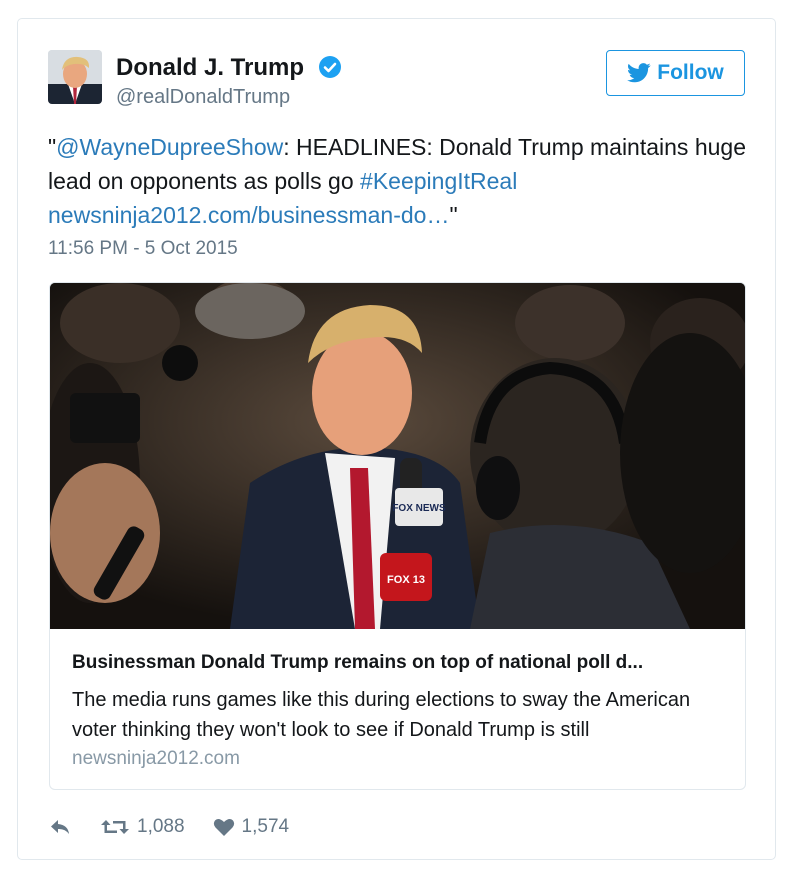  I want to click on like-button: 1,574, so click(251, 827).